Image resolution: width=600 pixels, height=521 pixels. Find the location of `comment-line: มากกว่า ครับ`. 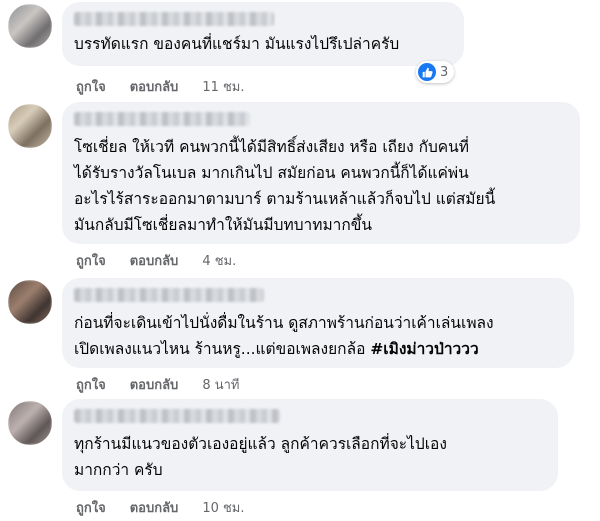

comment-line: มากกว่า ครับ is located at coordinates (118, 470).